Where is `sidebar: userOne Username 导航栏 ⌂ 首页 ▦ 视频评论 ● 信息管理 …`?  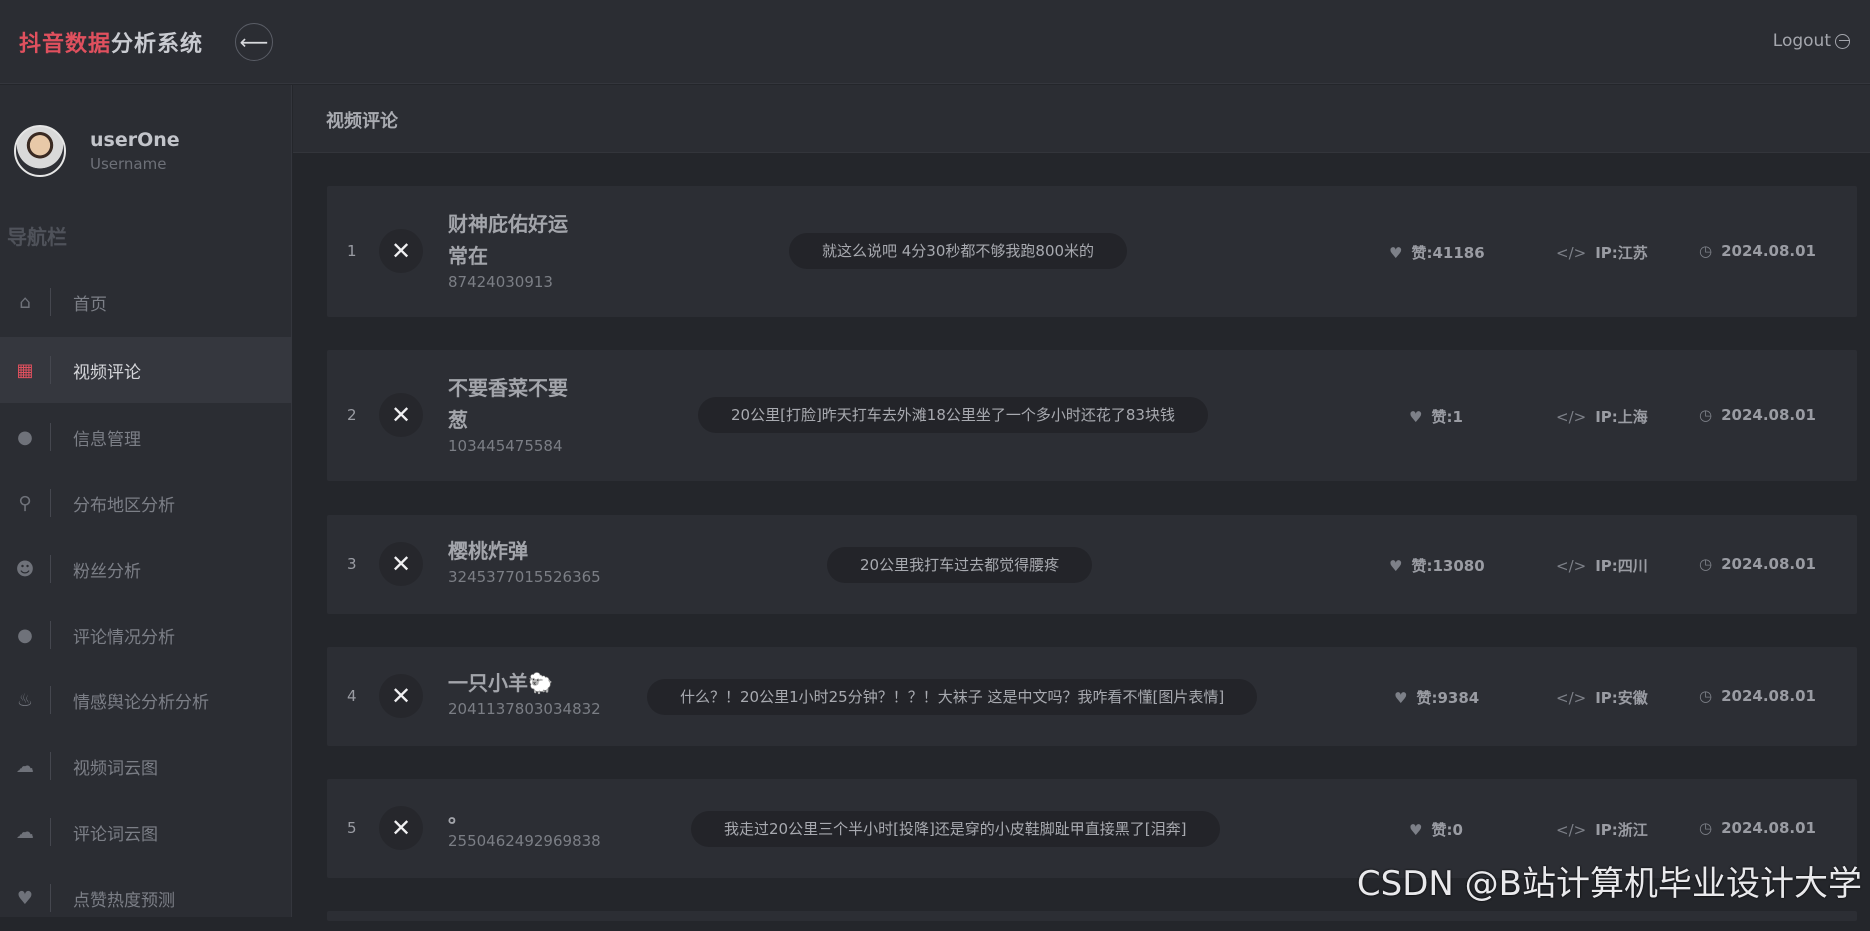 sidebar: userOne Username 导航栏 ⌂ 首页 ▦ 视频评论 ● 信息管理 … is located at coordinates (146, 501).